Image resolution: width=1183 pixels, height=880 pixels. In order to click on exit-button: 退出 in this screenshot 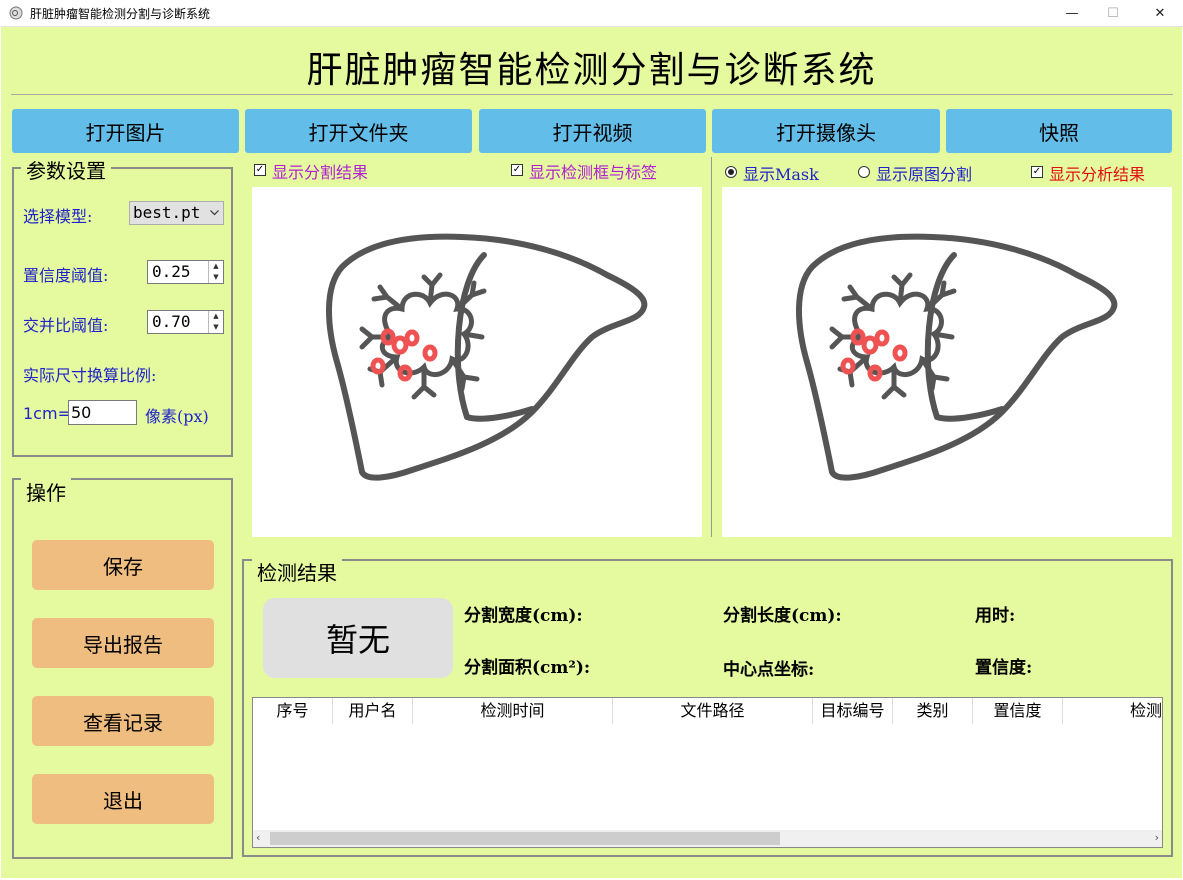, I will do `click(123, 799)`.